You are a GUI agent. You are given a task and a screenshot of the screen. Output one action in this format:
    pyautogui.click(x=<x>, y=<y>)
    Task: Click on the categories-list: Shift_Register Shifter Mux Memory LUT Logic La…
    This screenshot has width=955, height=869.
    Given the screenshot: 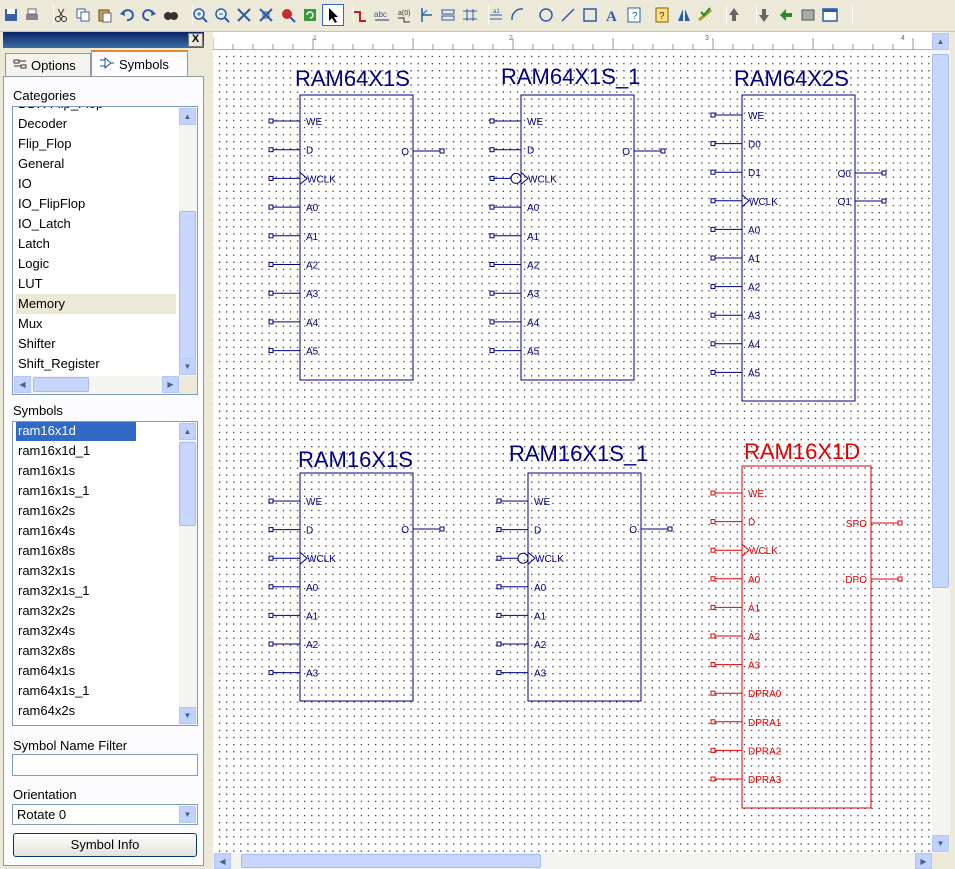 What is the action you would take?
    pyautogui.click(x=105, y=250)
    